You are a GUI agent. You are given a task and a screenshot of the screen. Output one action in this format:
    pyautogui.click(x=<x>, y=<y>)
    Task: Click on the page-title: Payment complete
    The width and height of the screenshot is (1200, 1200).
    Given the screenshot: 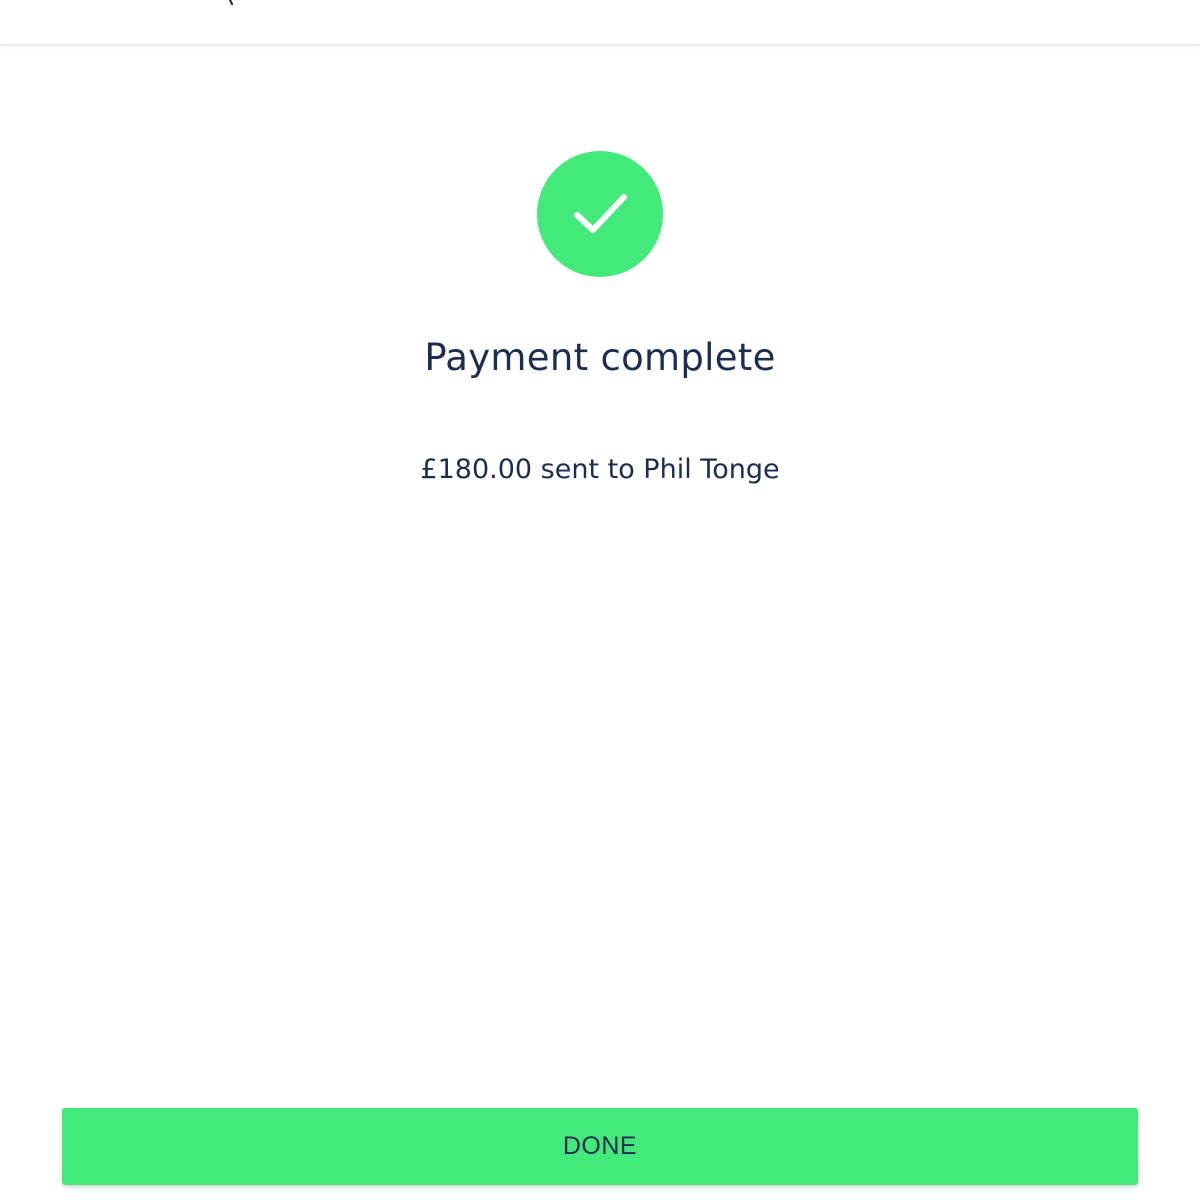 What is the action you would take?
    pyautogui.click(x=600, y=357)
    